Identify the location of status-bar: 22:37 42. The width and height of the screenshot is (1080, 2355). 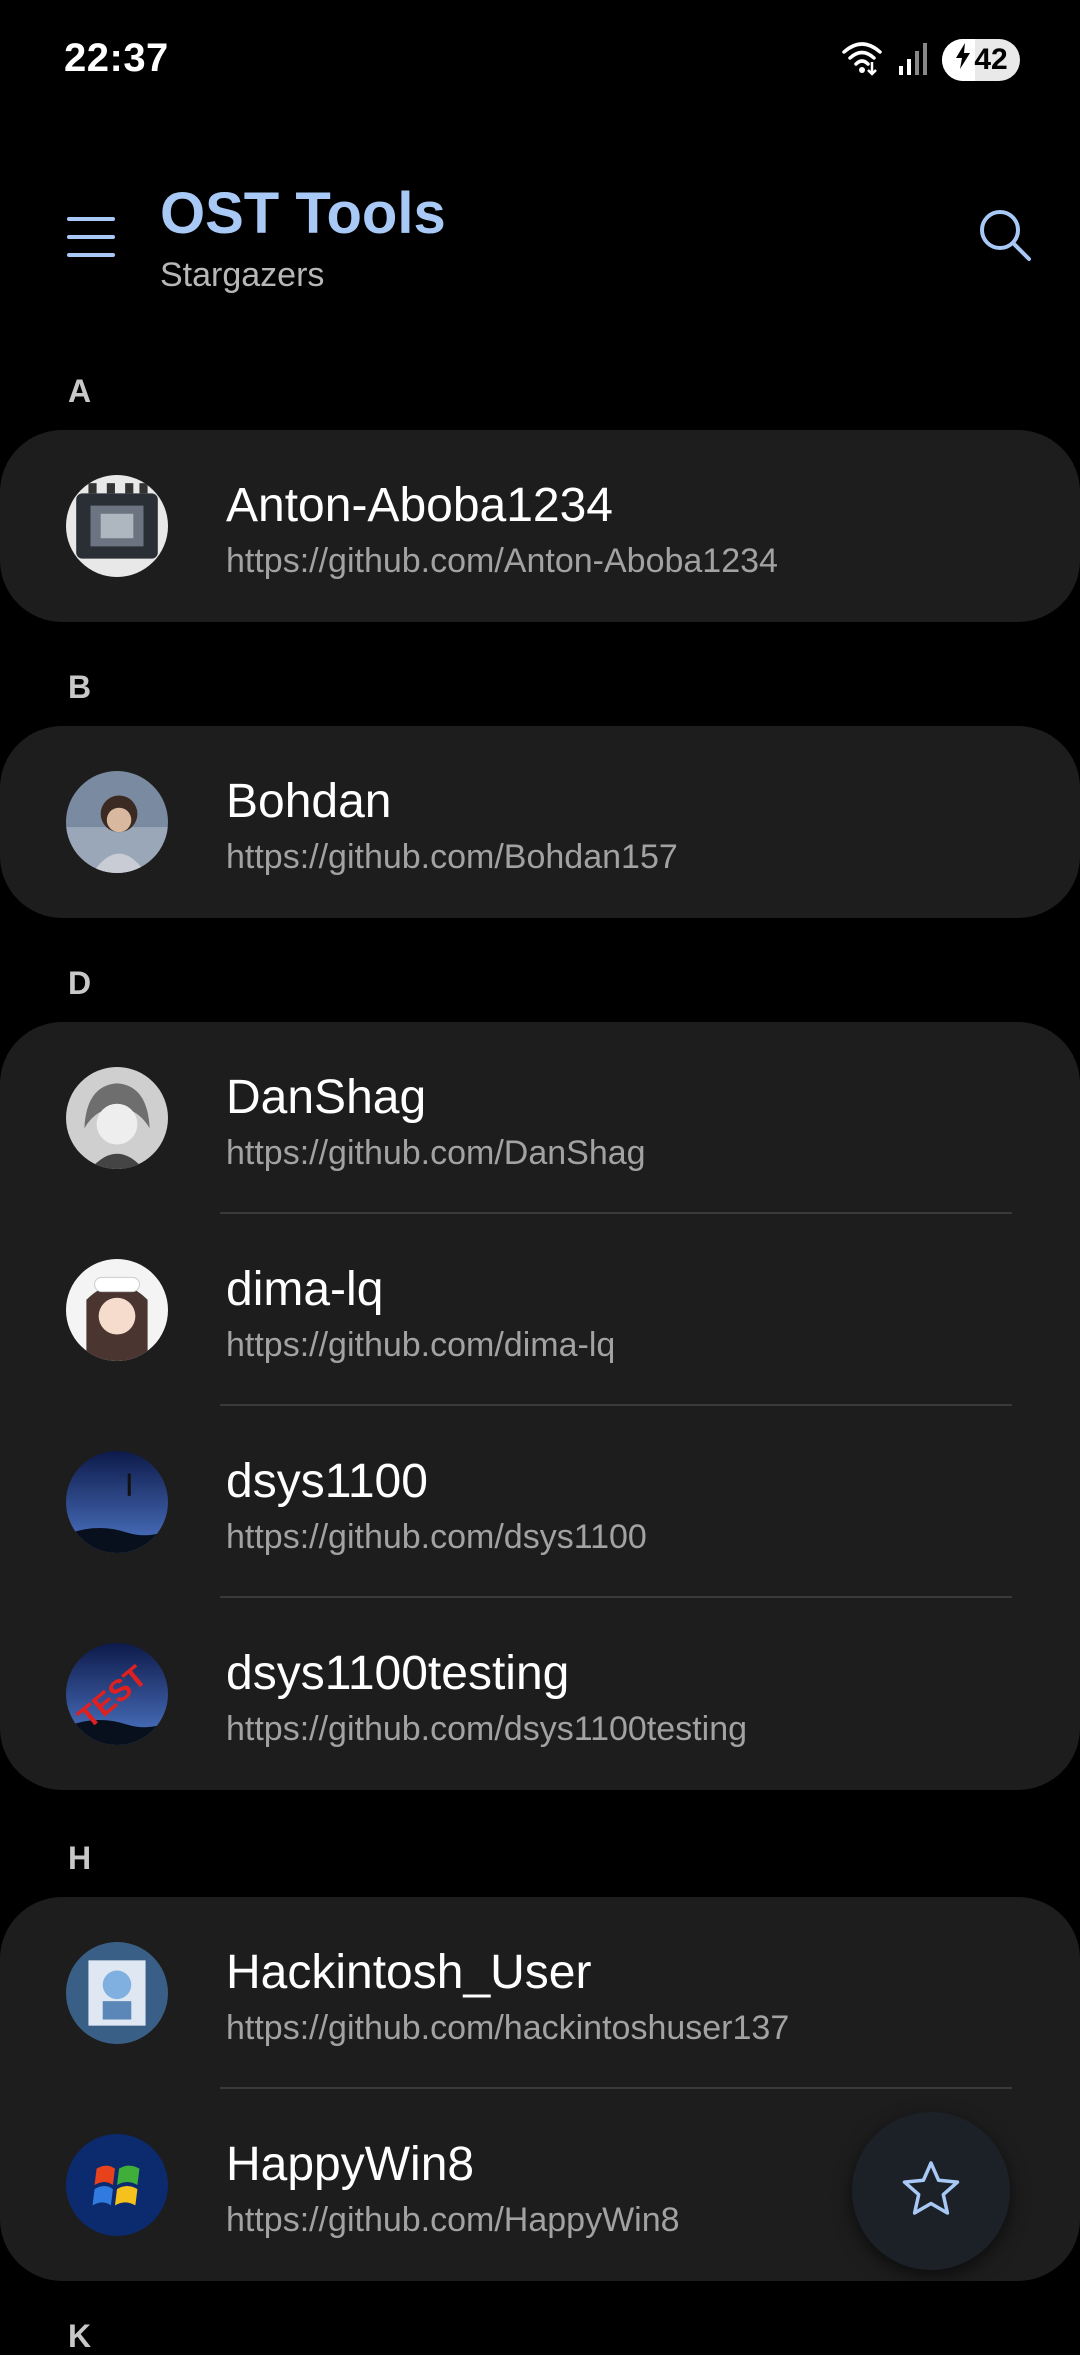
(540, 60).